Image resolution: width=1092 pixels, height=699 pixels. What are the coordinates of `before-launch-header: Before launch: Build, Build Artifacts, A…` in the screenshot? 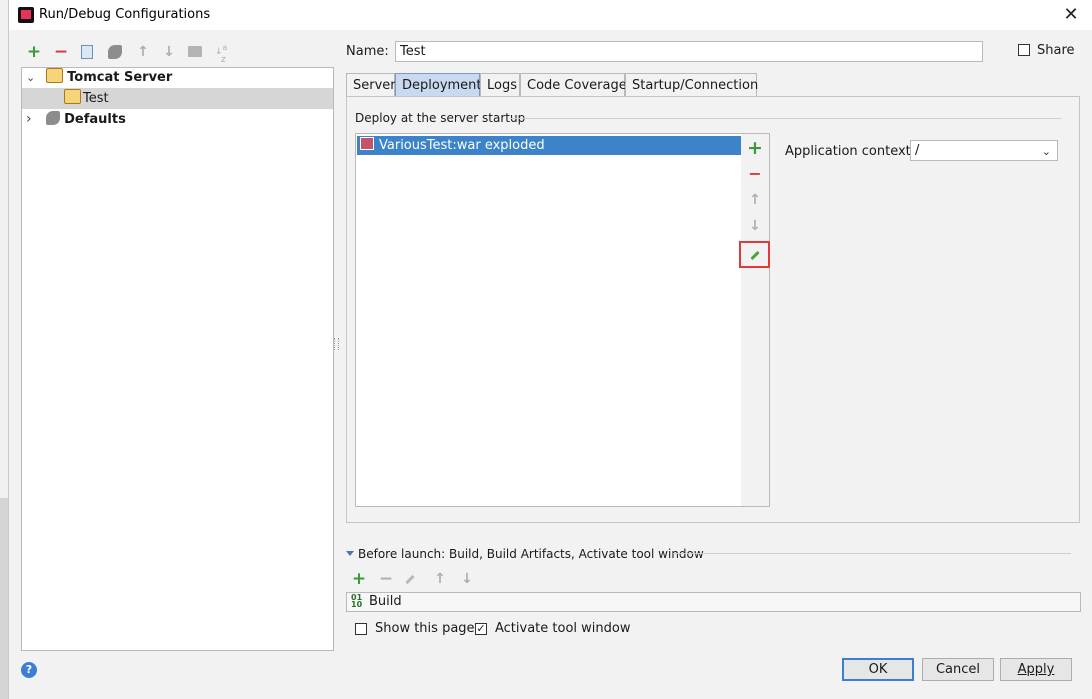 It's located at (525, 554).